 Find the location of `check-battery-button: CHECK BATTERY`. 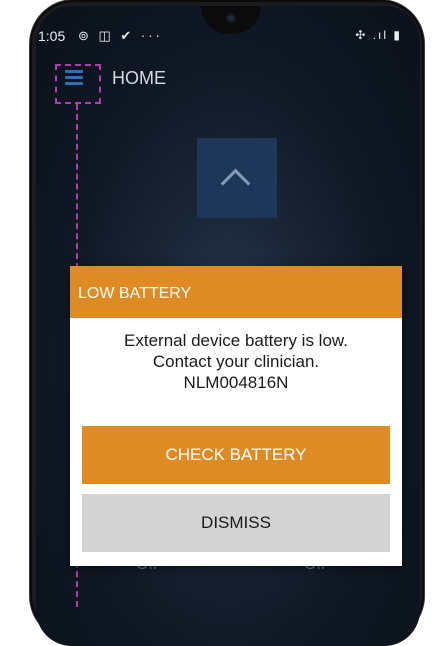

check-battery-button: CHECK BATTERY is located at coordinates (236, 455).